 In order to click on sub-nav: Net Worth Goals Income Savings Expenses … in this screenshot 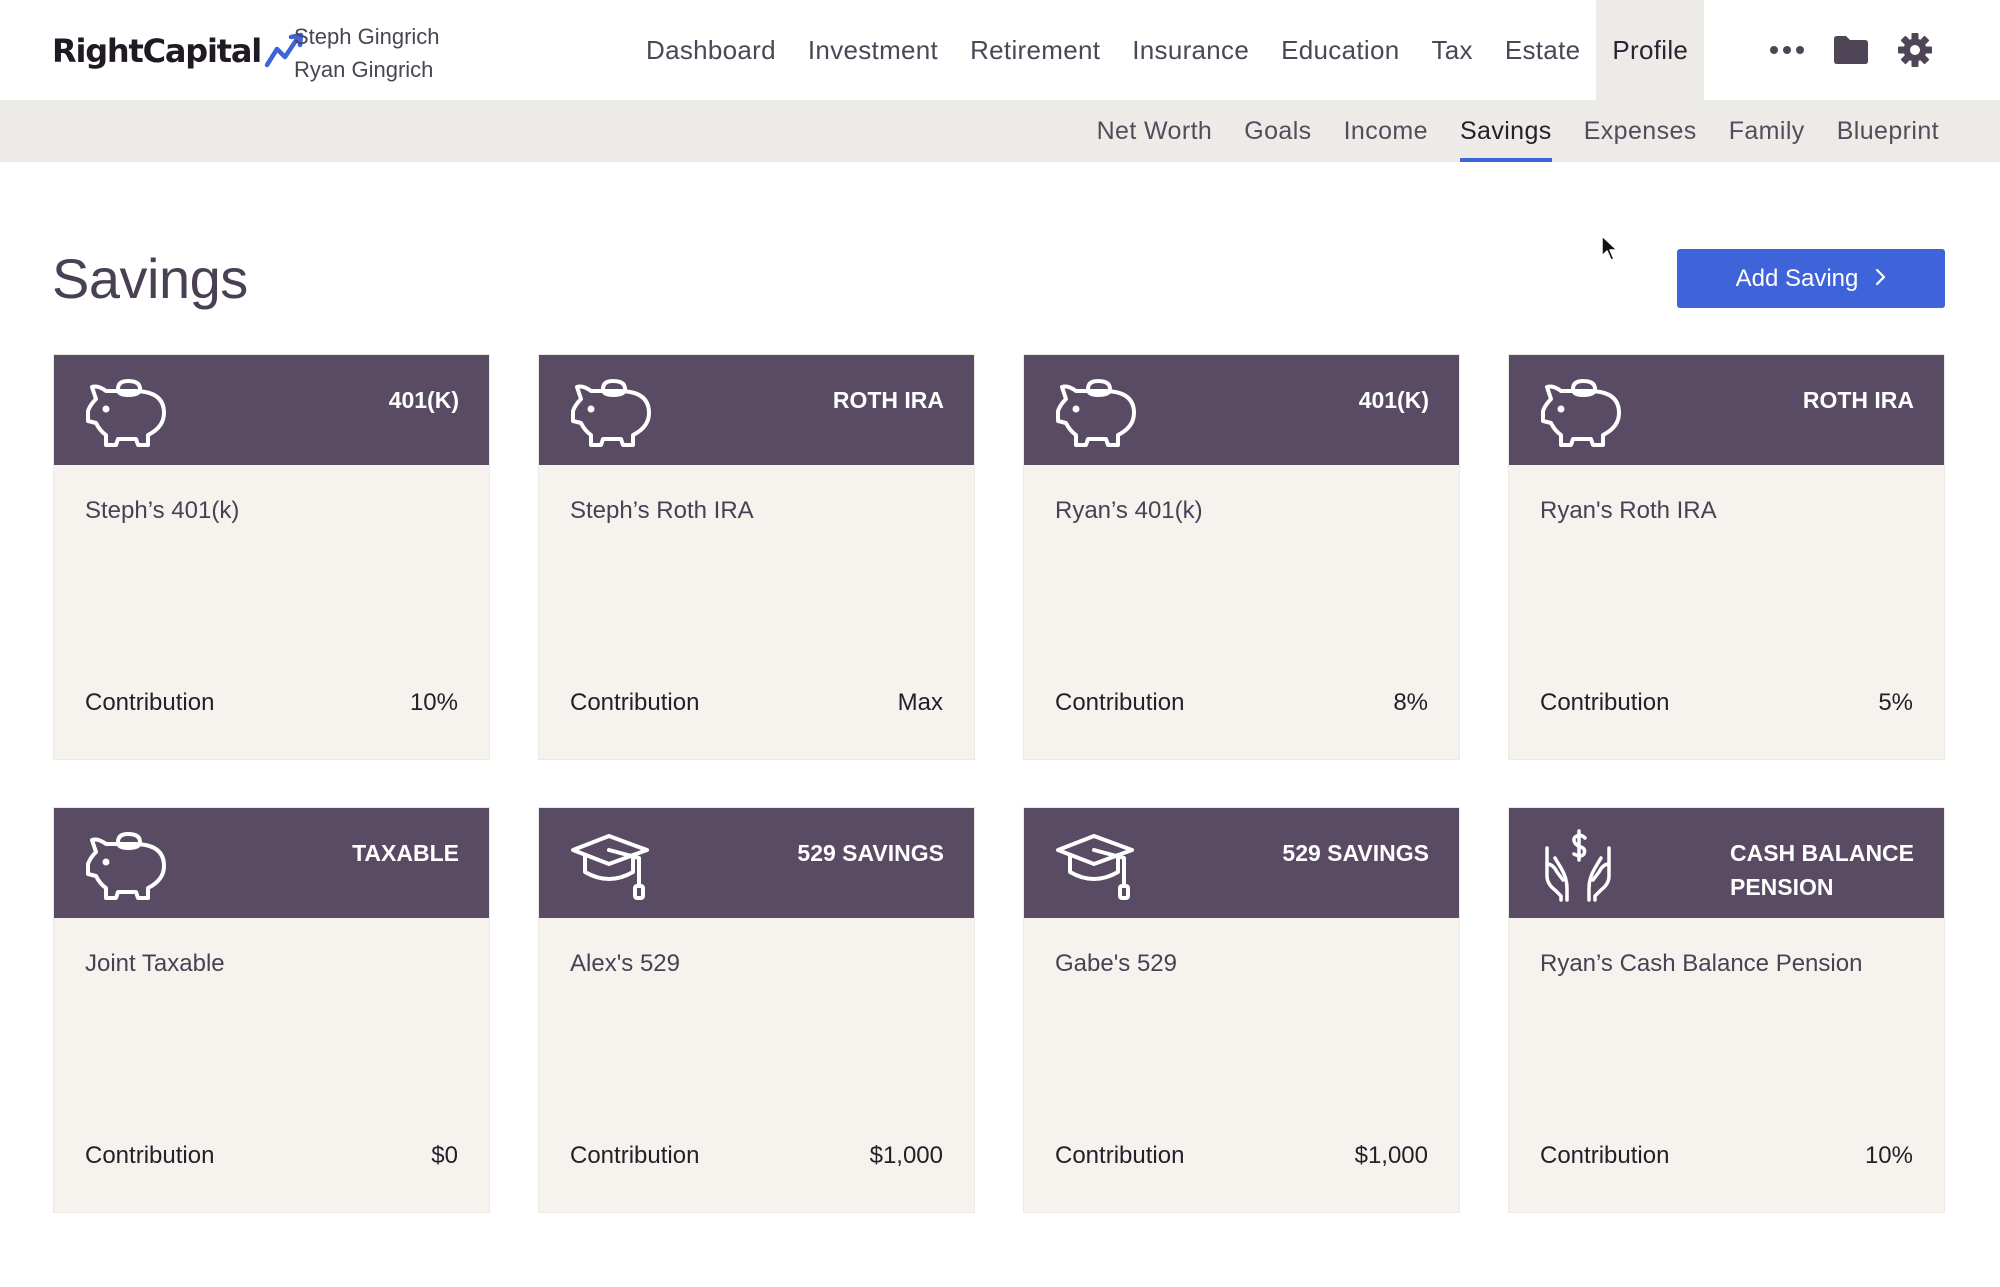, I will do `click(1000, 131)`.